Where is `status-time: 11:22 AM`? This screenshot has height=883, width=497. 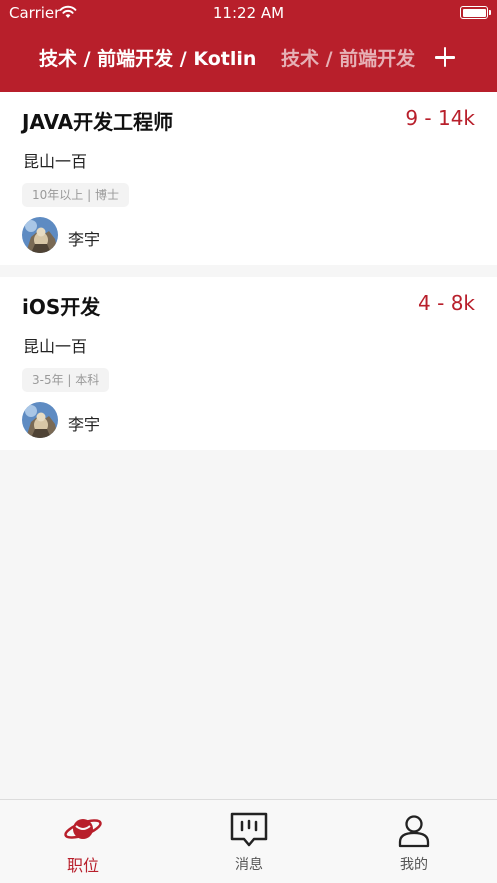
status-time: 11:22 AM is located at coordinates (248, 13).